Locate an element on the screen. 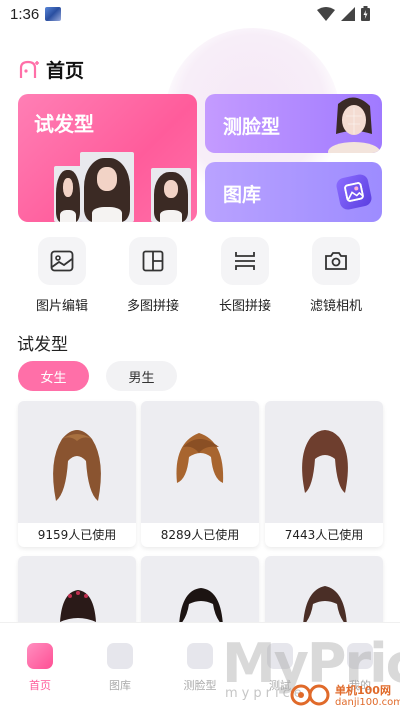  chip-male: 男生 is located at coordinates (141, 376).